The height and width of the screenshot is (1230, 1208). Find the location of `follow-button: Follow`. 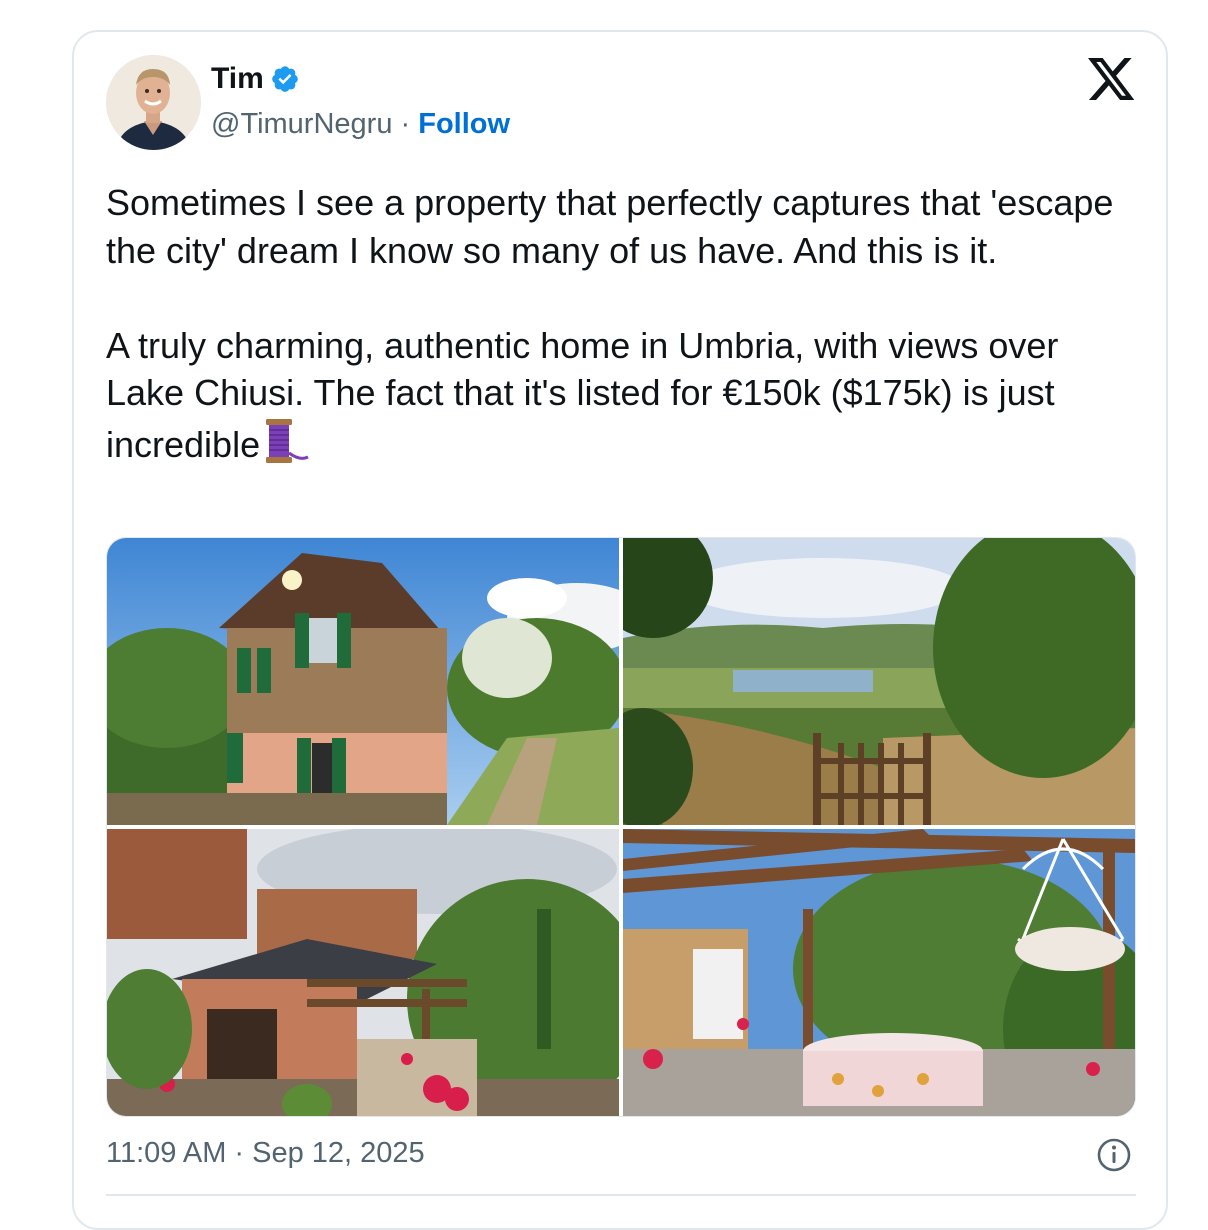

follow-button: Follow is located at coordinates (464, 124).